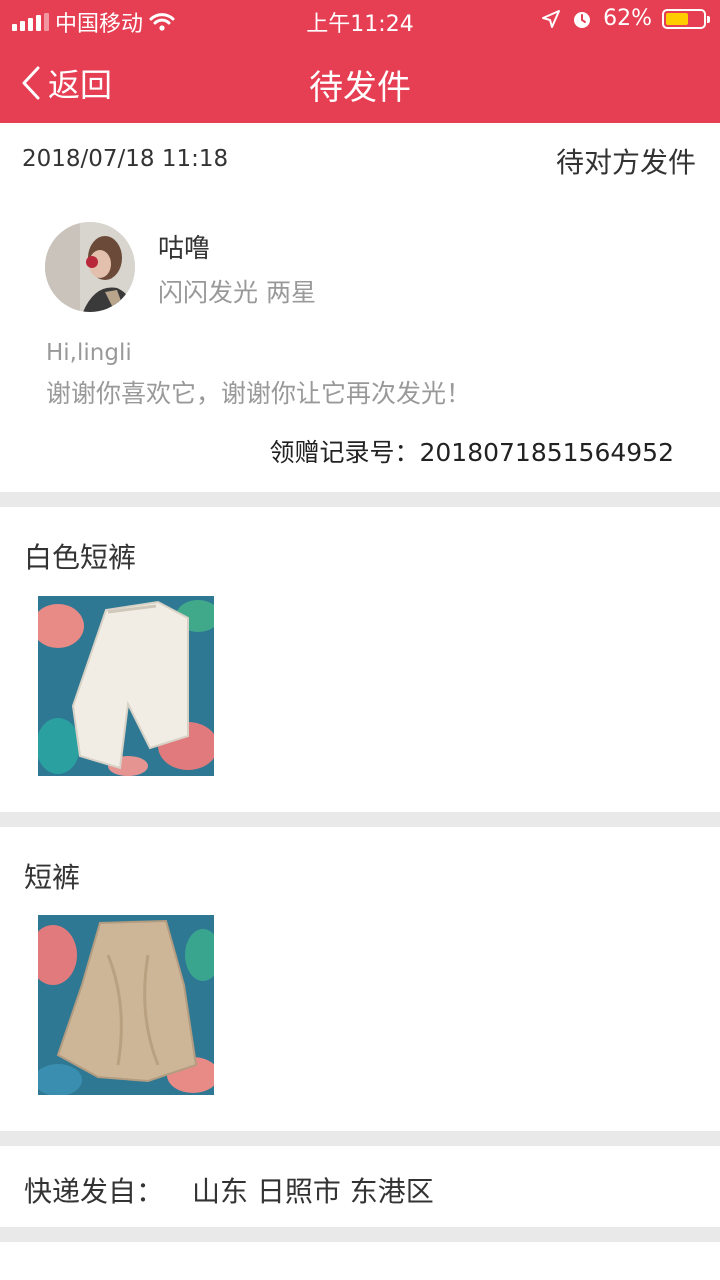 The width and height of the screenshot is (720, 1280). Describe the element at coordinates (625, 162) in the screenshot. I see `order-status: 待对方发件` at that location.